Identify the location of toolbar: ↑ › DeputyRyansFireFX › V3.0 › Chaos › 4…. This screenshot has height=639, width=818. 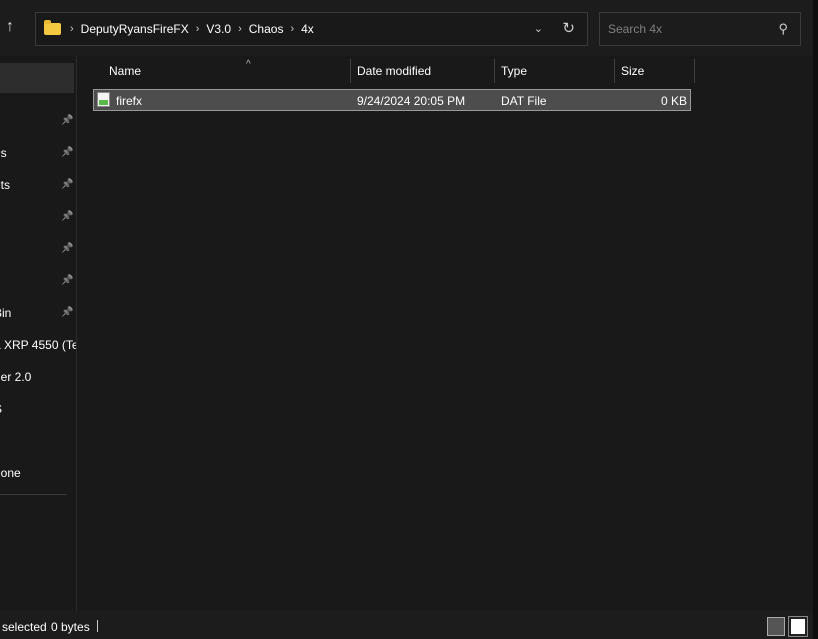
(406, 28).